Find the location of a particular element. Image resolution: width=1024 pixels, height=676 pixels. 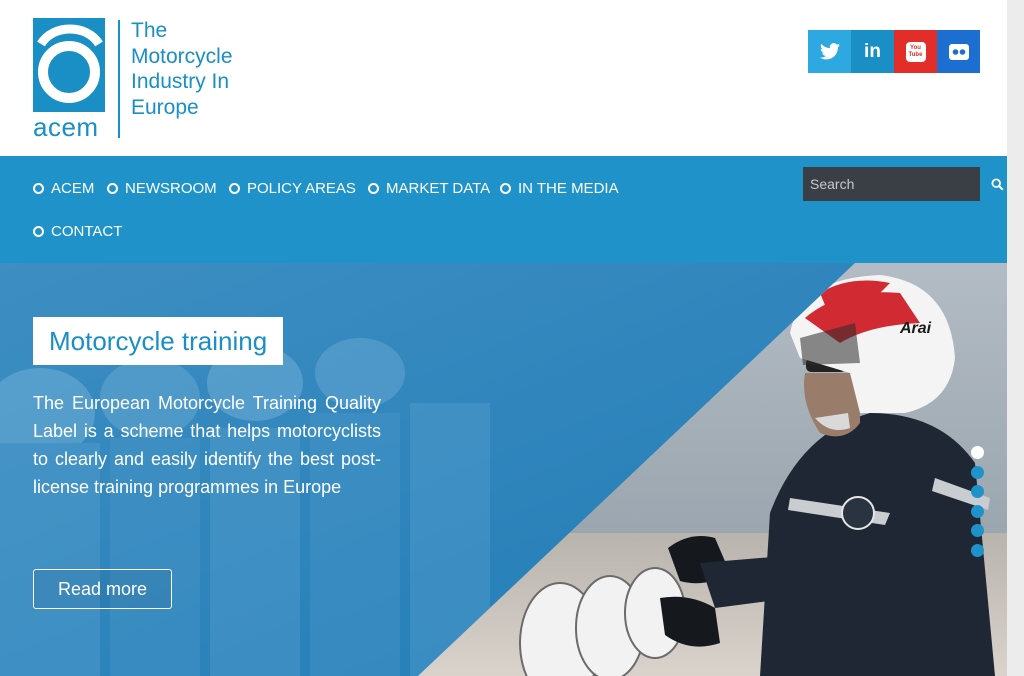

youtube-icon-text-bottom: Tube is located at coordinates (915, 54).